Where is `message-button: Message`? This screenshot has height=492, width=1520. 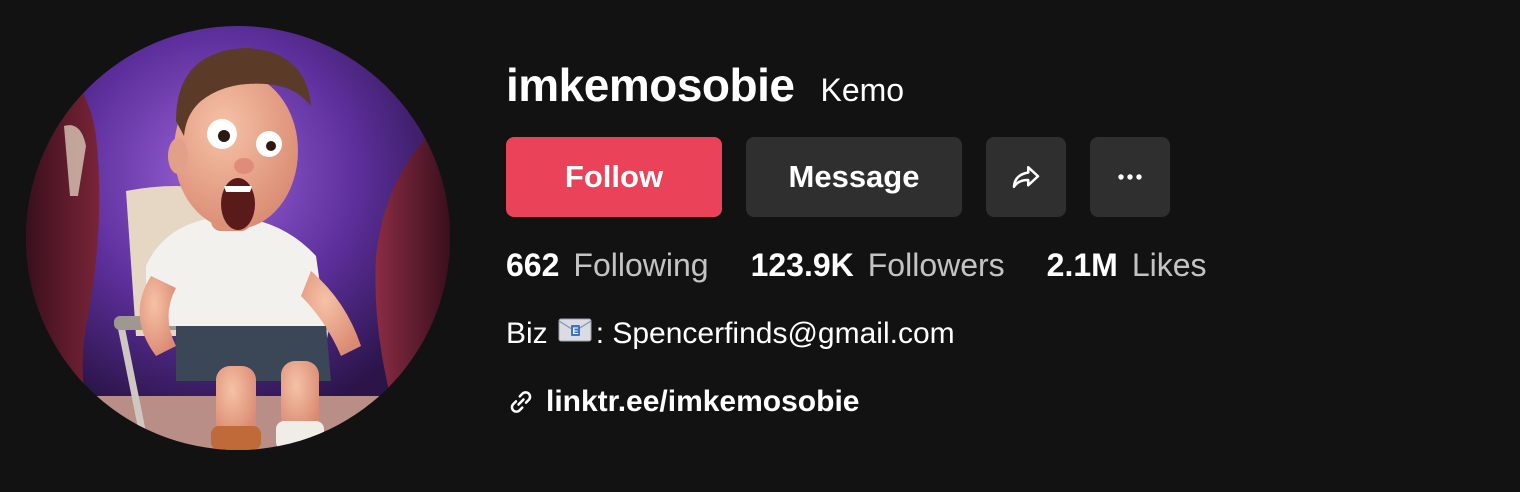 message-button: Message is located at coordinates (854, 177).